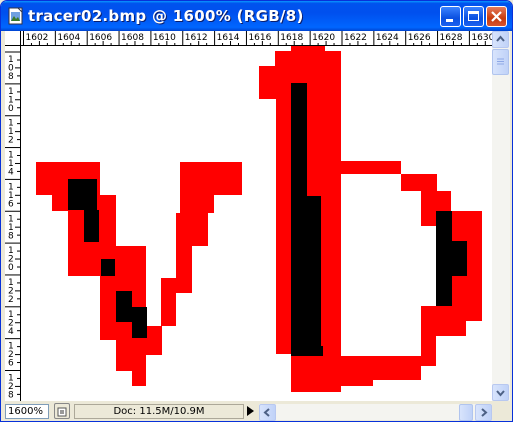 This screenshot has height=422, width=513. I want to click on arrow-down-icon, so click(500, 393).